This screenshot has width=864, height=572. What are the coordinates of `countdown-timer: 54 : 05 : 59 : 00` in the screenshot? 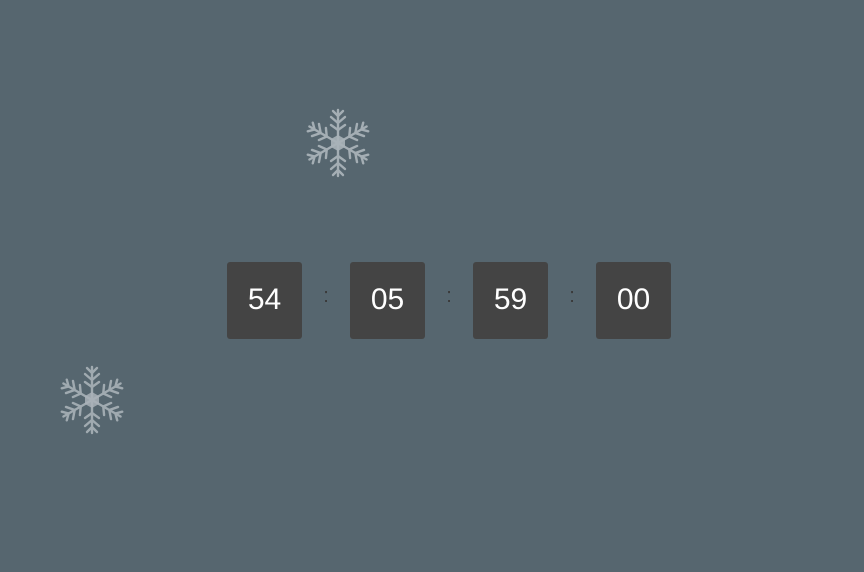 It's located at (449, 300).